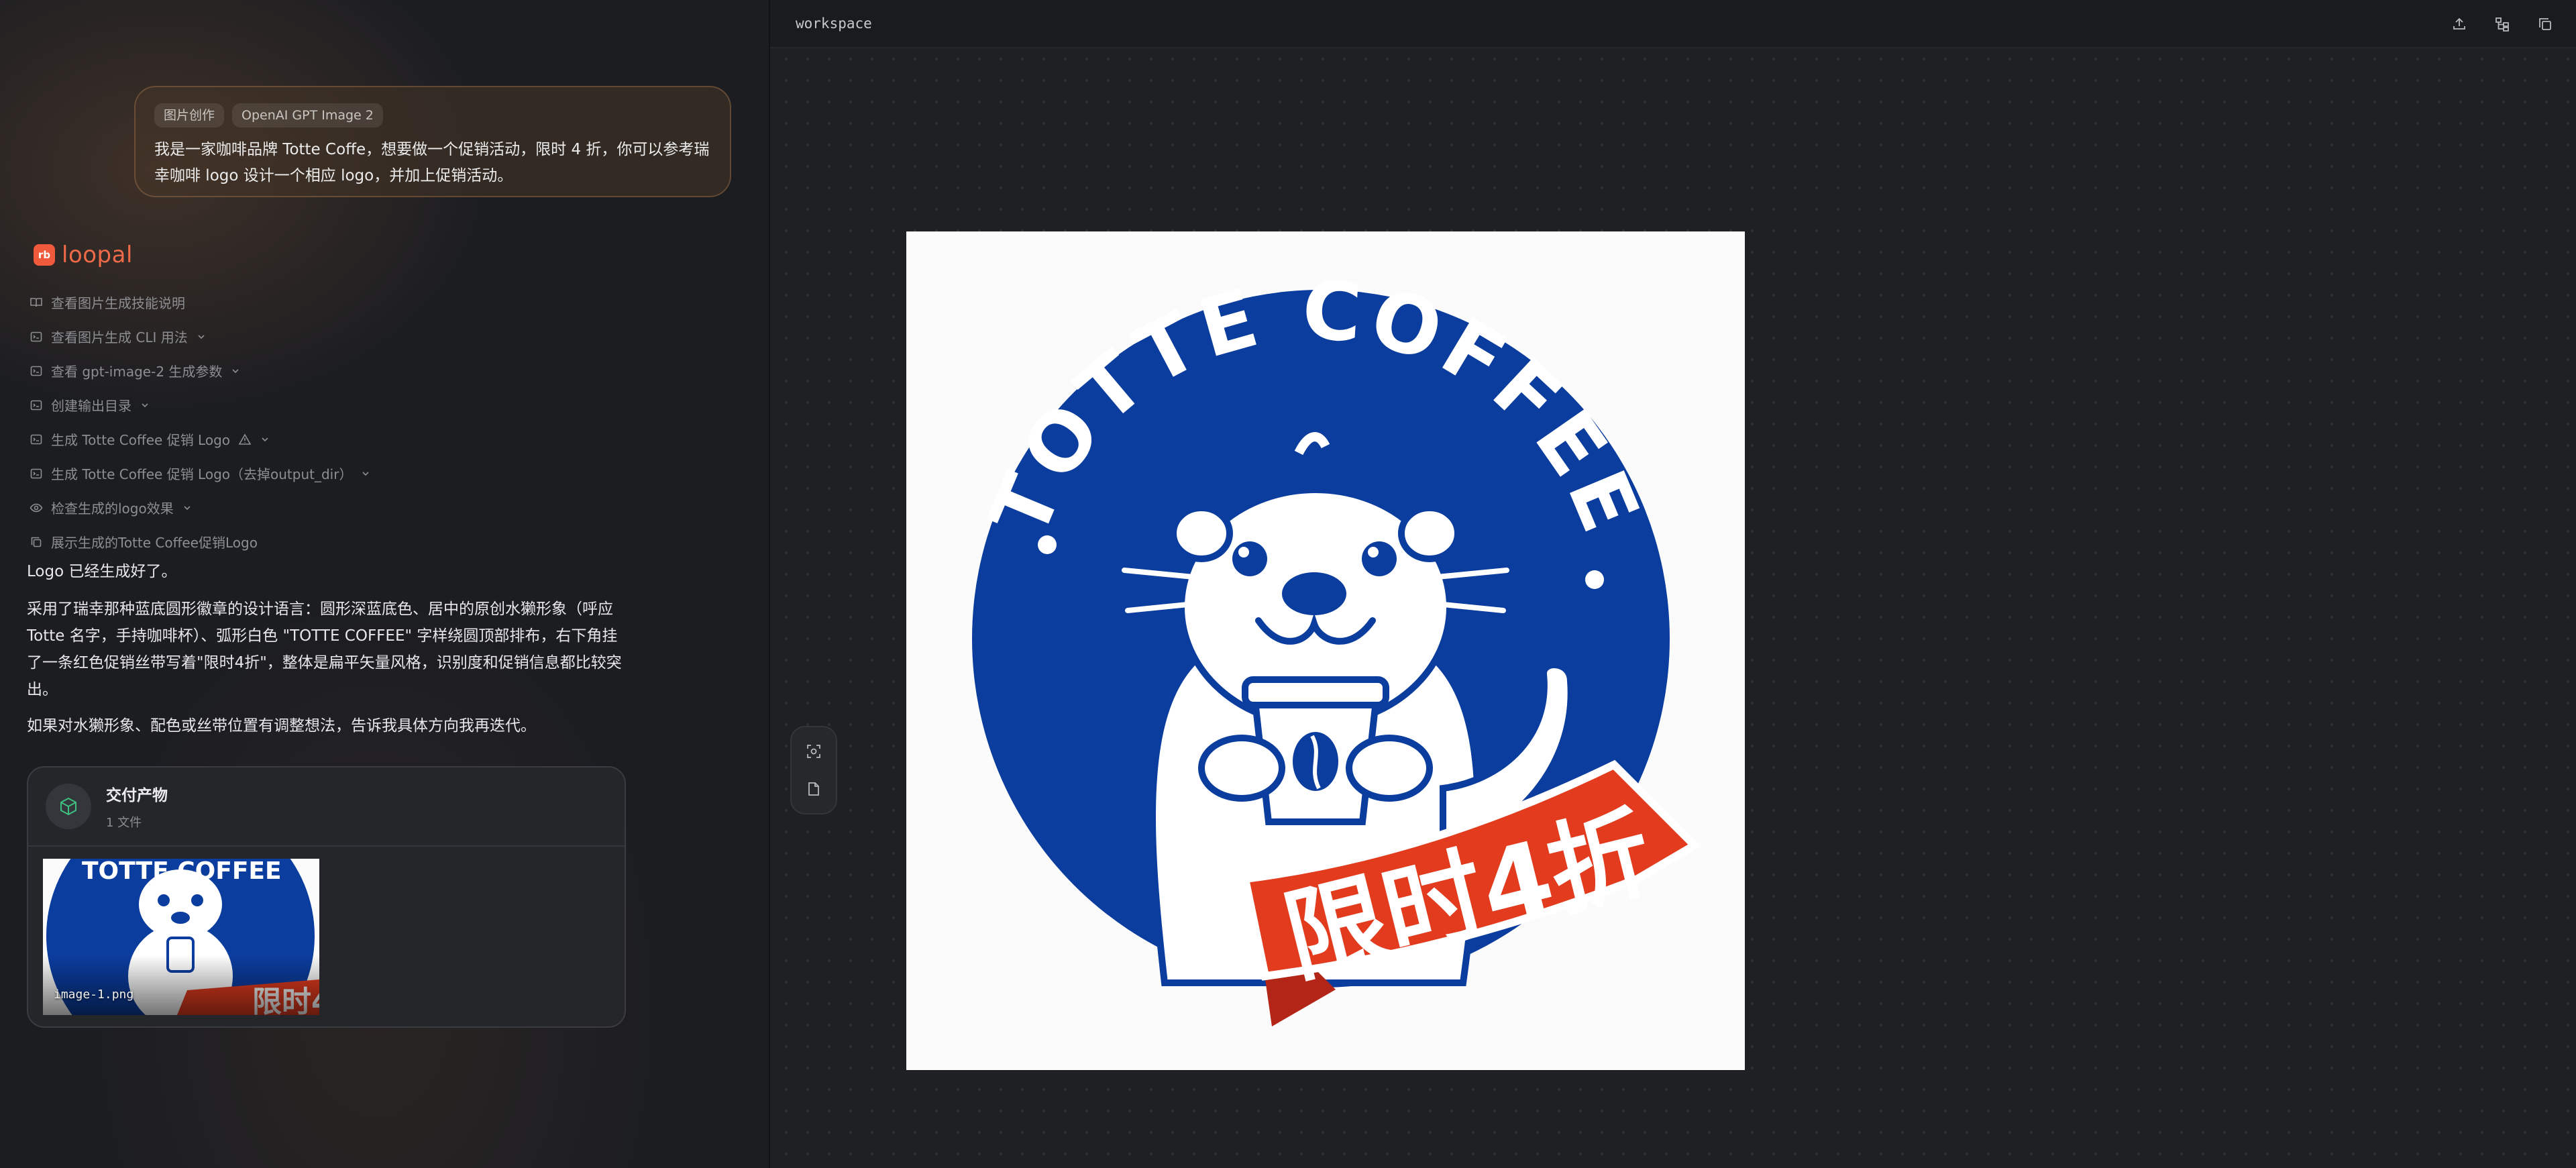 This screenshot has height=1168, width=2576. I want to click on step-item: 查看 gpt-image-2 生成参数, so click(264, 371).